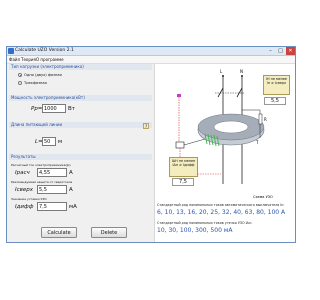  What do you see at coordinates (290, 51) in the screenshot?
I see `close-button: ✕` at bounding box center [290, 51].